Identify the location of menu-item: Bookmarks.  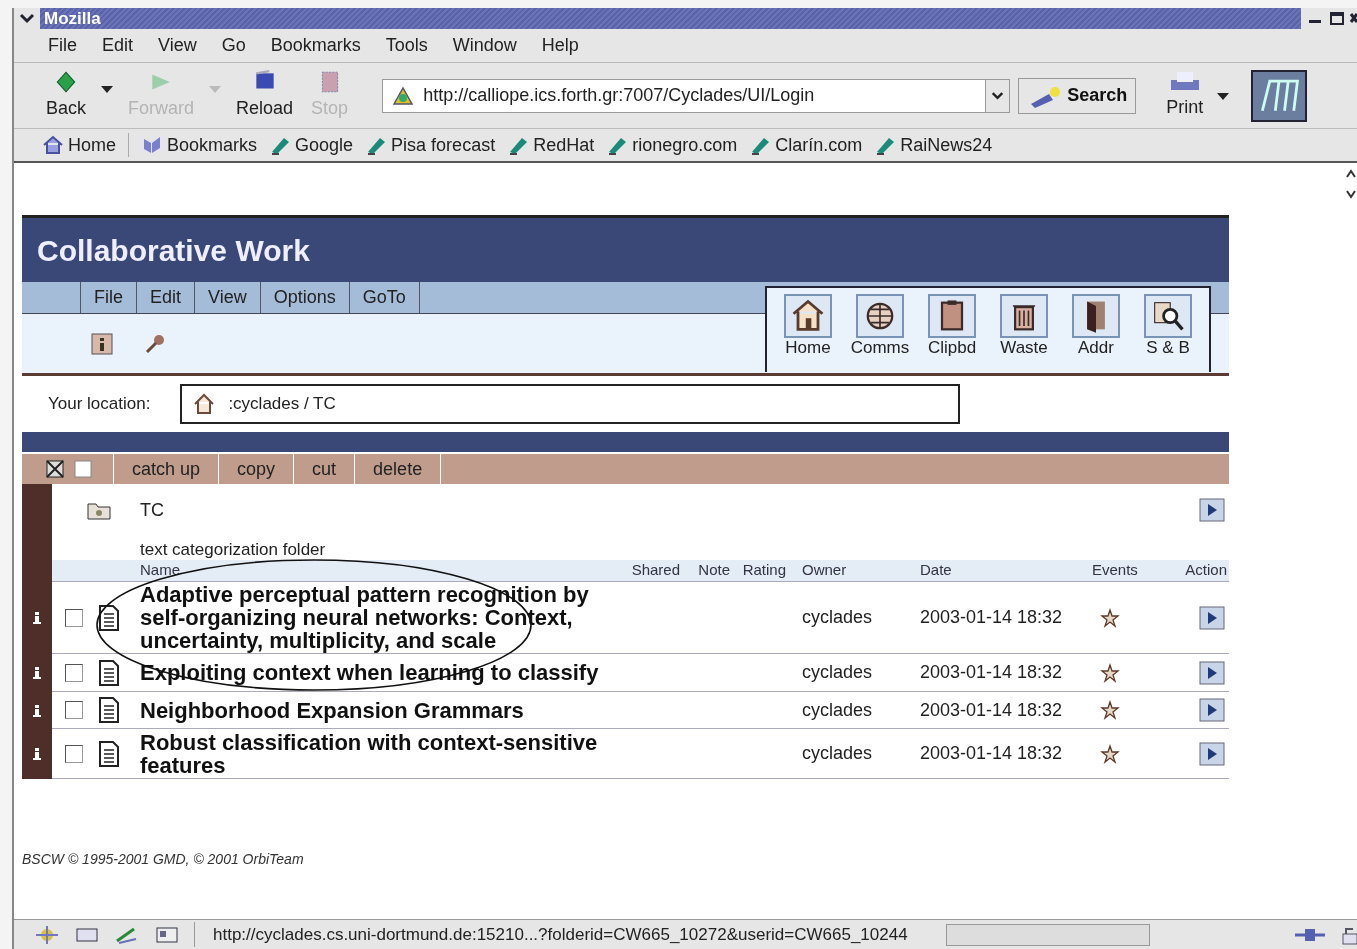
(315, 45).